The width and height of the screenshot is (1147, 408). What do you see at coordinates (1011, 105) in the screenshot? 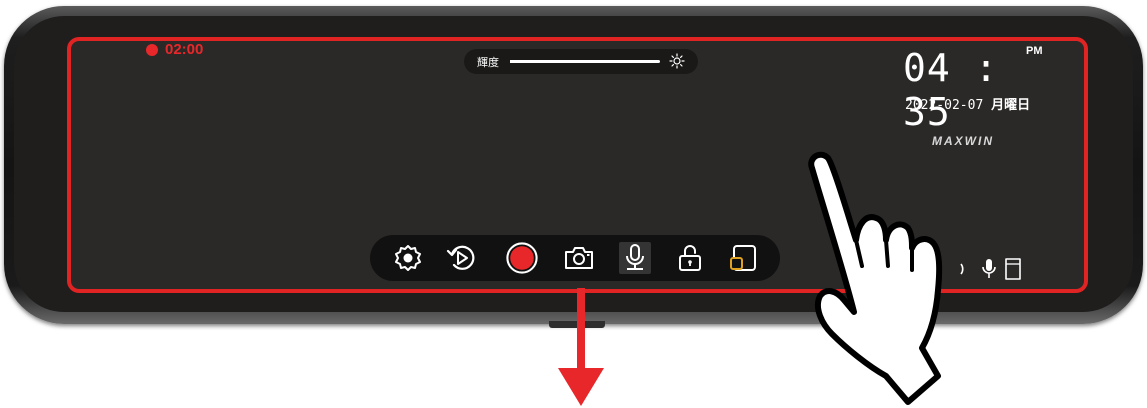
I see `clock-weekday: 月曜日` at bounding box center [1011, 105].